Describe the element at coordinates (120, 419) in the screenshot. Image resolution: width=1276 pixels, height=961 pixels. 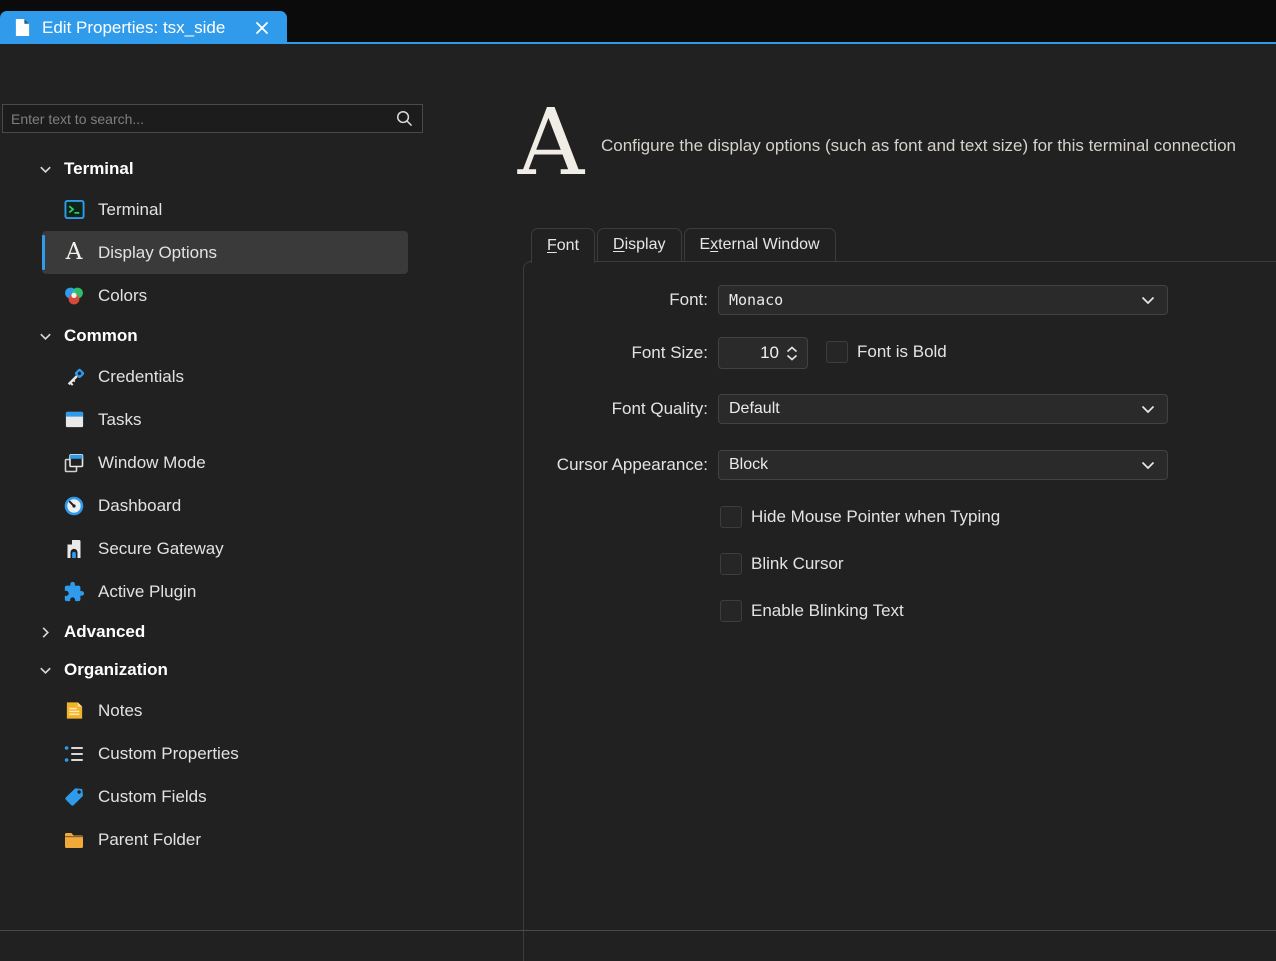
I see `tree-item-label: Tasks` at that location.